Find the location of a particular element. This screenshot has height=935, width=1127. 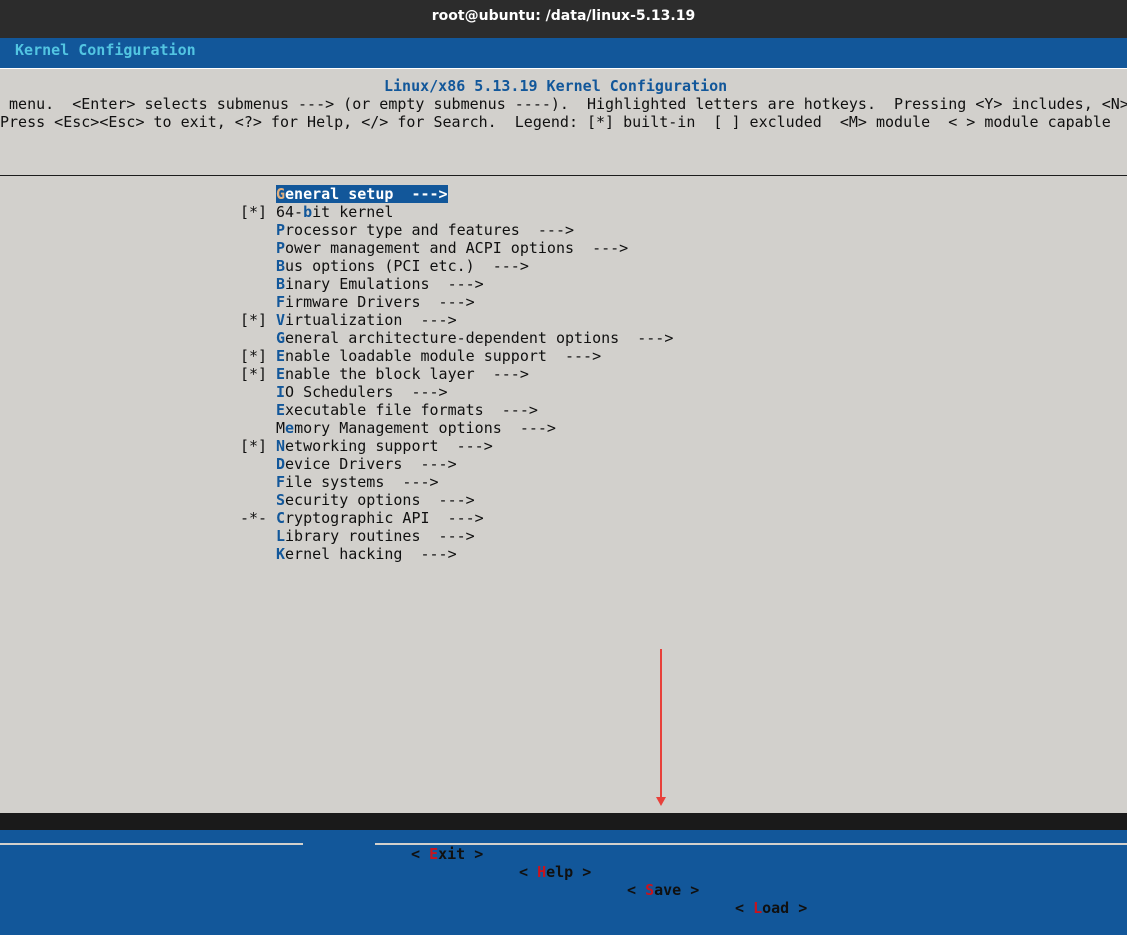

save-button: < Save > is located at coordinates (663, 890).